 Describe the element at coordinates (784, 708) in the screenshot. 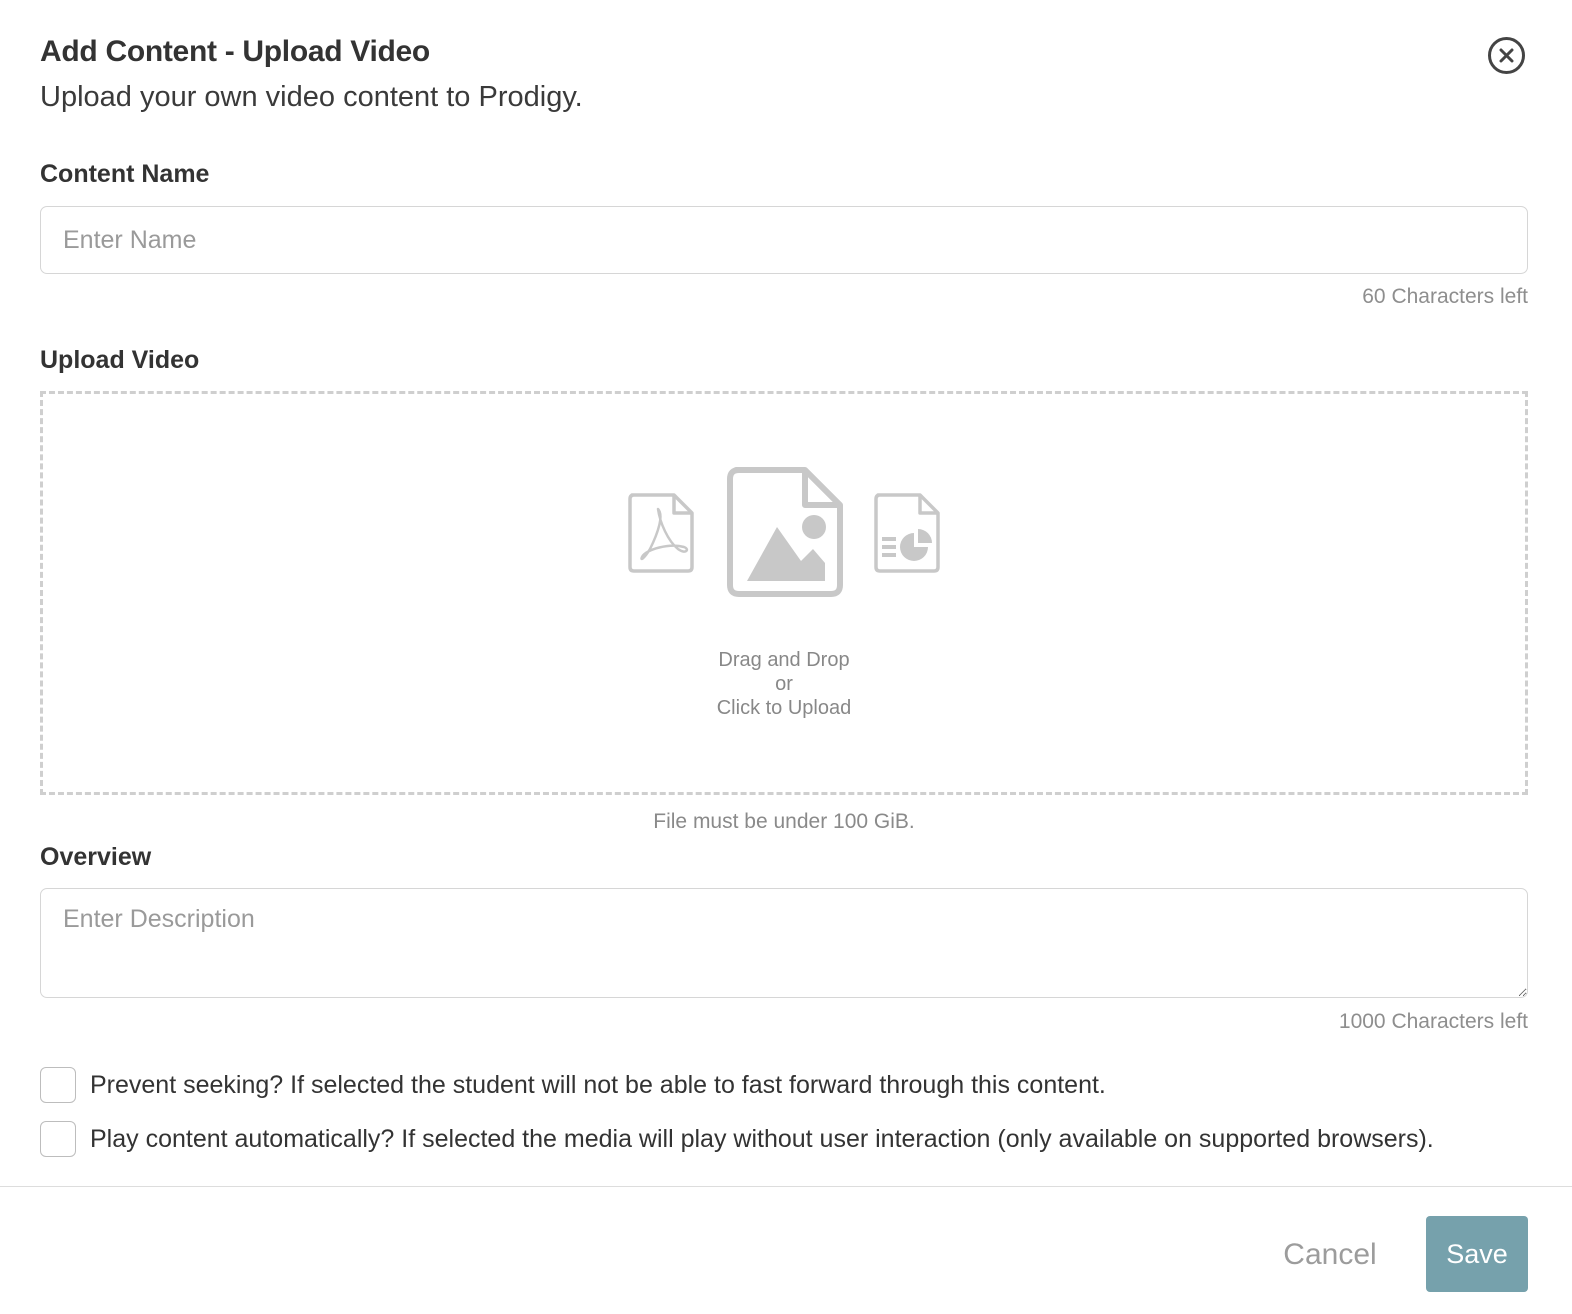

I see `click-upload-text: Click to Upload` at that location.